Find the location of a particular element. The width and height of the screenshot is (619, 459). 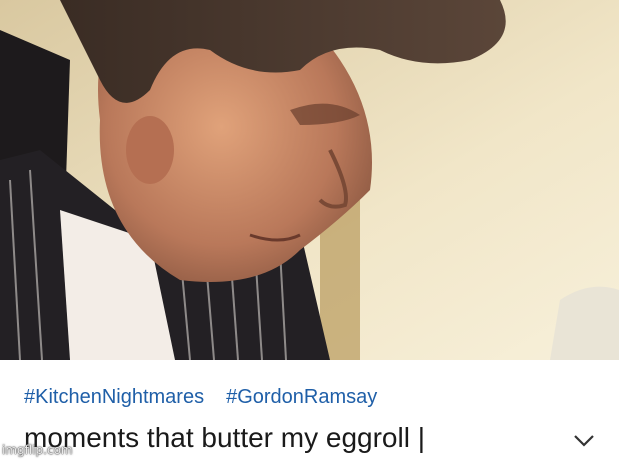

video-title: moments that butter my eggroll | is located at coordinates (224, 438).